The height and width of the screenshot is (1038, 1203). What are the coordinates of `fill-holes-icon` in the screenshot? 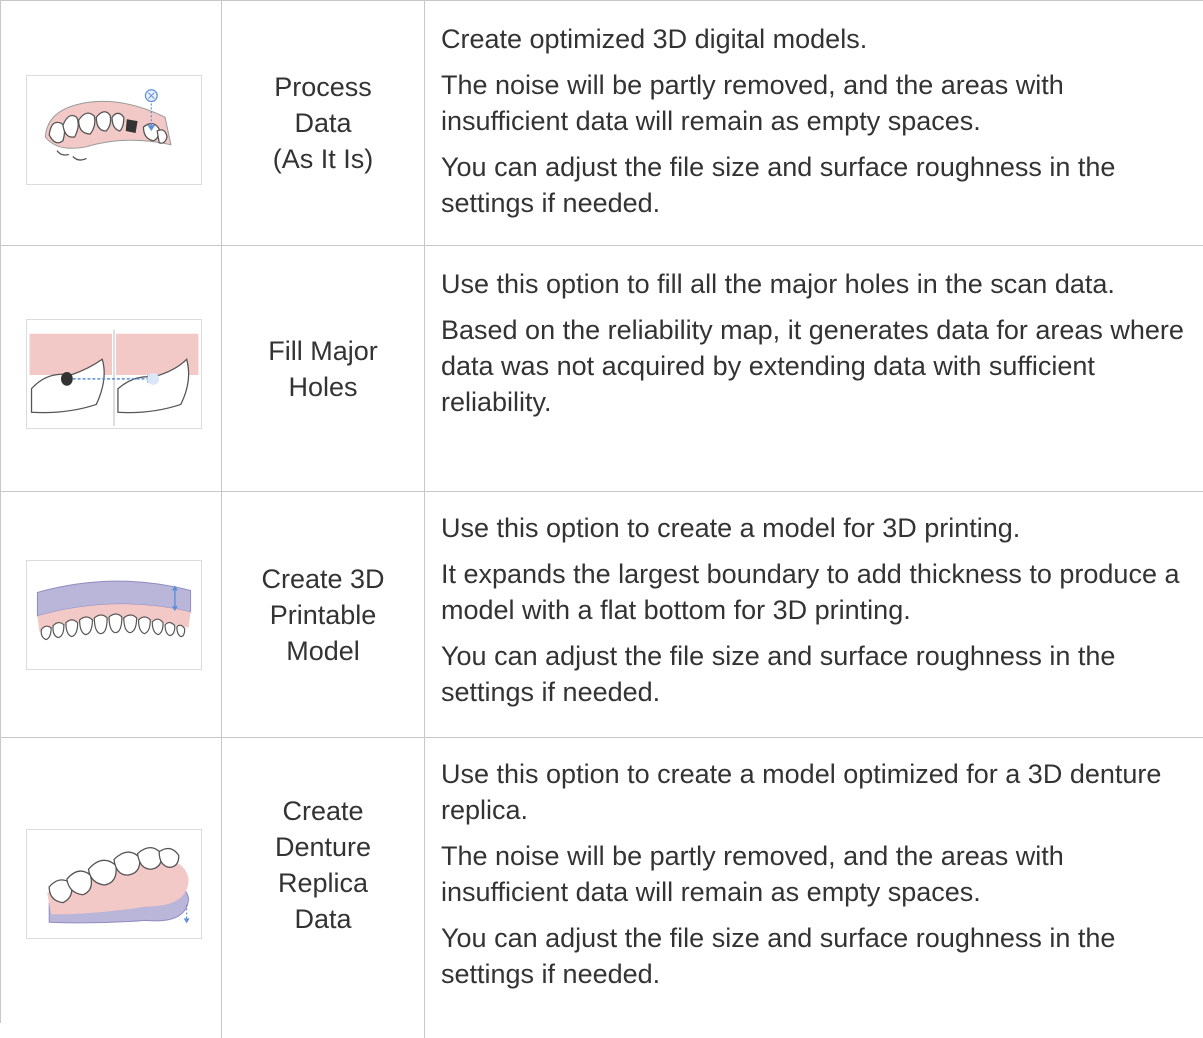 It's located at (114, 374).